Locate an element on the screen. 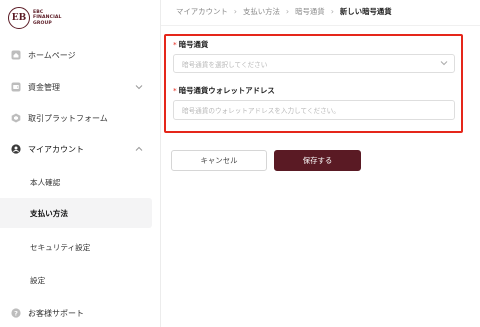 The width and height of the screenshot is (480, 327). sidebar-subitem-security: セキュリティ設定 is located at coordinates (76, 247).